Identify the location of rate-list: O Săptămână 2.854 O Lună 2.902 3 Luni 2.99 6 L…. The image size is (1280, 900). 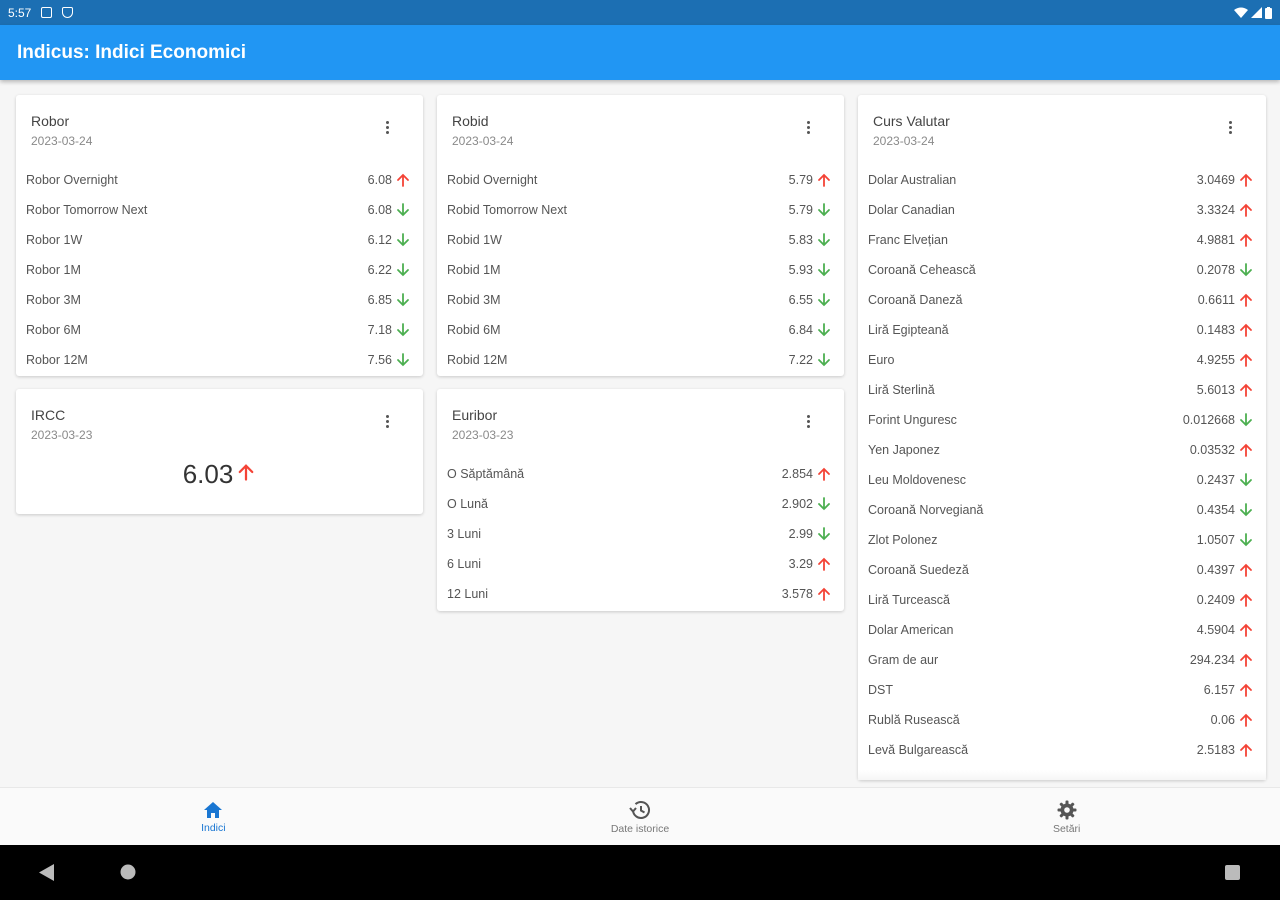
(640, 534).